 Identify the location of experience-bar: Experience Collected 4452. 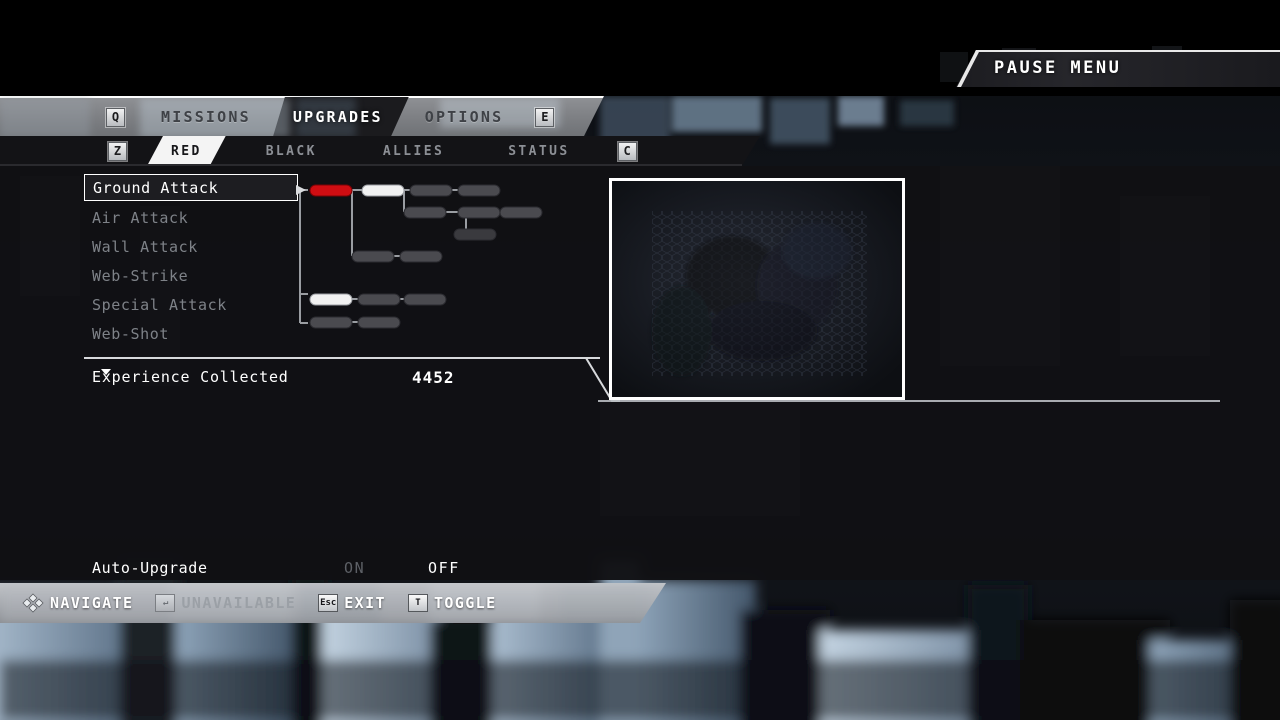
(310, 379).